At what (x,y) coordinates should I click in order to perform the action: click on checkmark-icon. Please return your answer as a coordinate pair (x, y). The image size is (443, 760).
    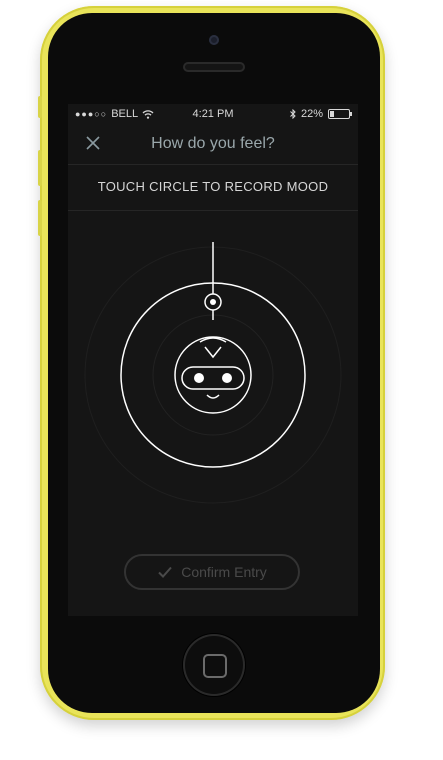
    Looking at the image, I should click on (165, 572).